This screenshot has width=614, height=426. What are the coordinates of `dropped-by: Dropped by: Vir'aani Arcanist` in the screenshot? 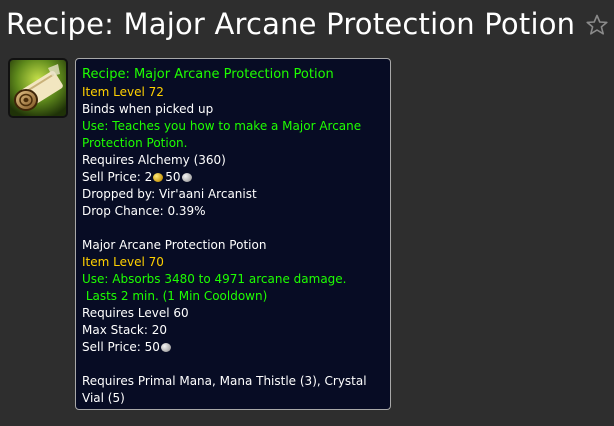 It's located at (169, 194).